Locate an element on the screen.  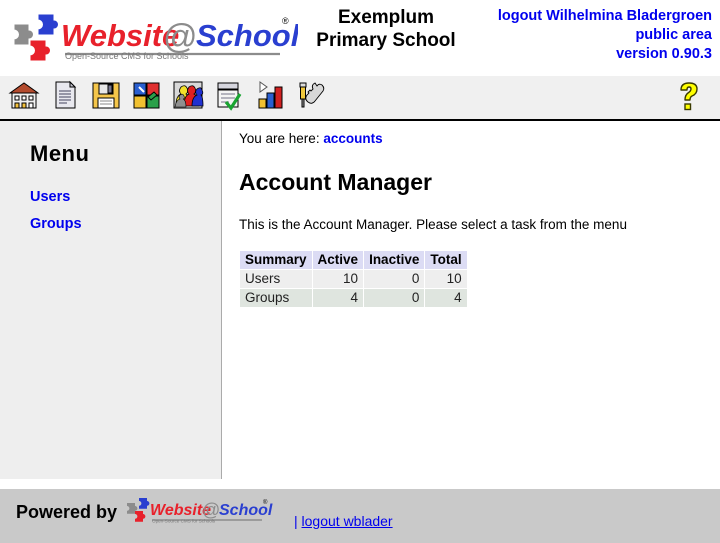
cell-total: 4 is located at coordinates (446, 298).